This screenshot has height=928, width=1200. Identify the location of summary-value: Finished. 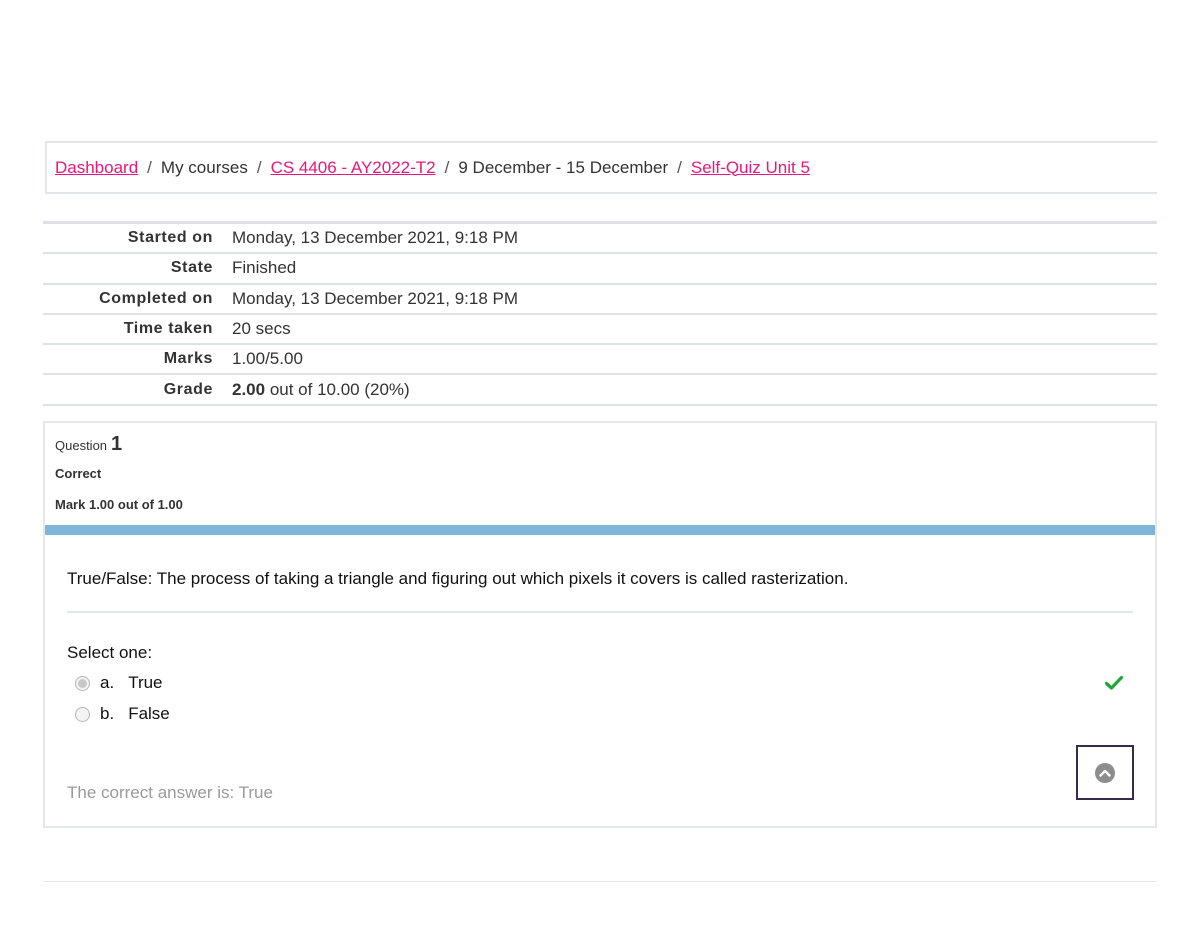
(264, 268).